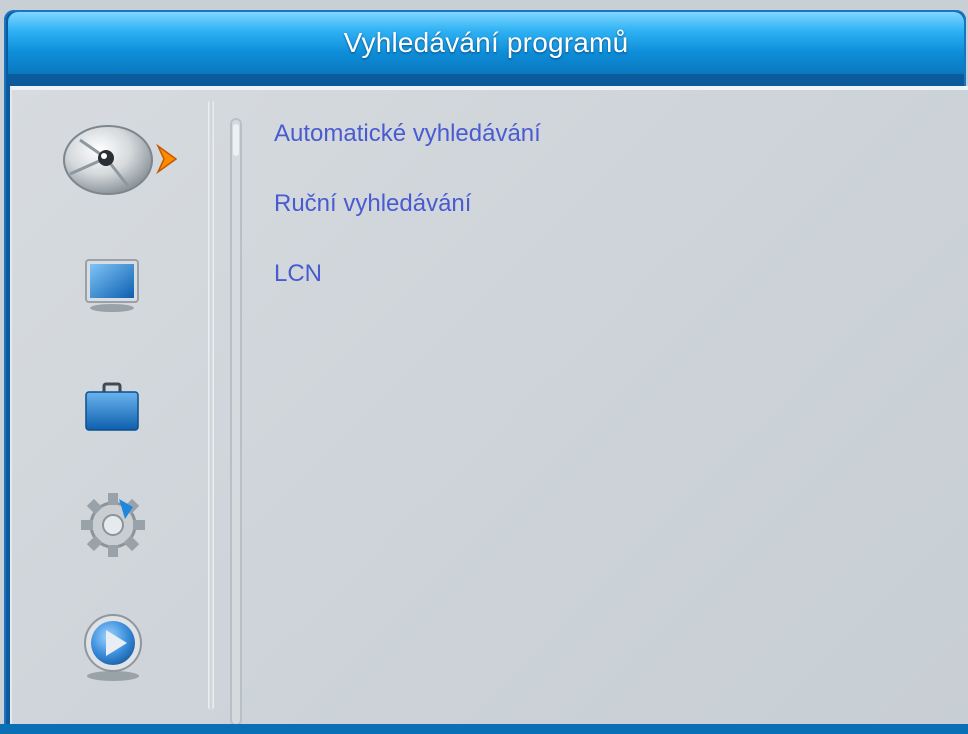 The height and width of the screenshot is (734, 968). I want to click on menu-item-auto-search: Automatické vyhledávání, so click(407, 134).